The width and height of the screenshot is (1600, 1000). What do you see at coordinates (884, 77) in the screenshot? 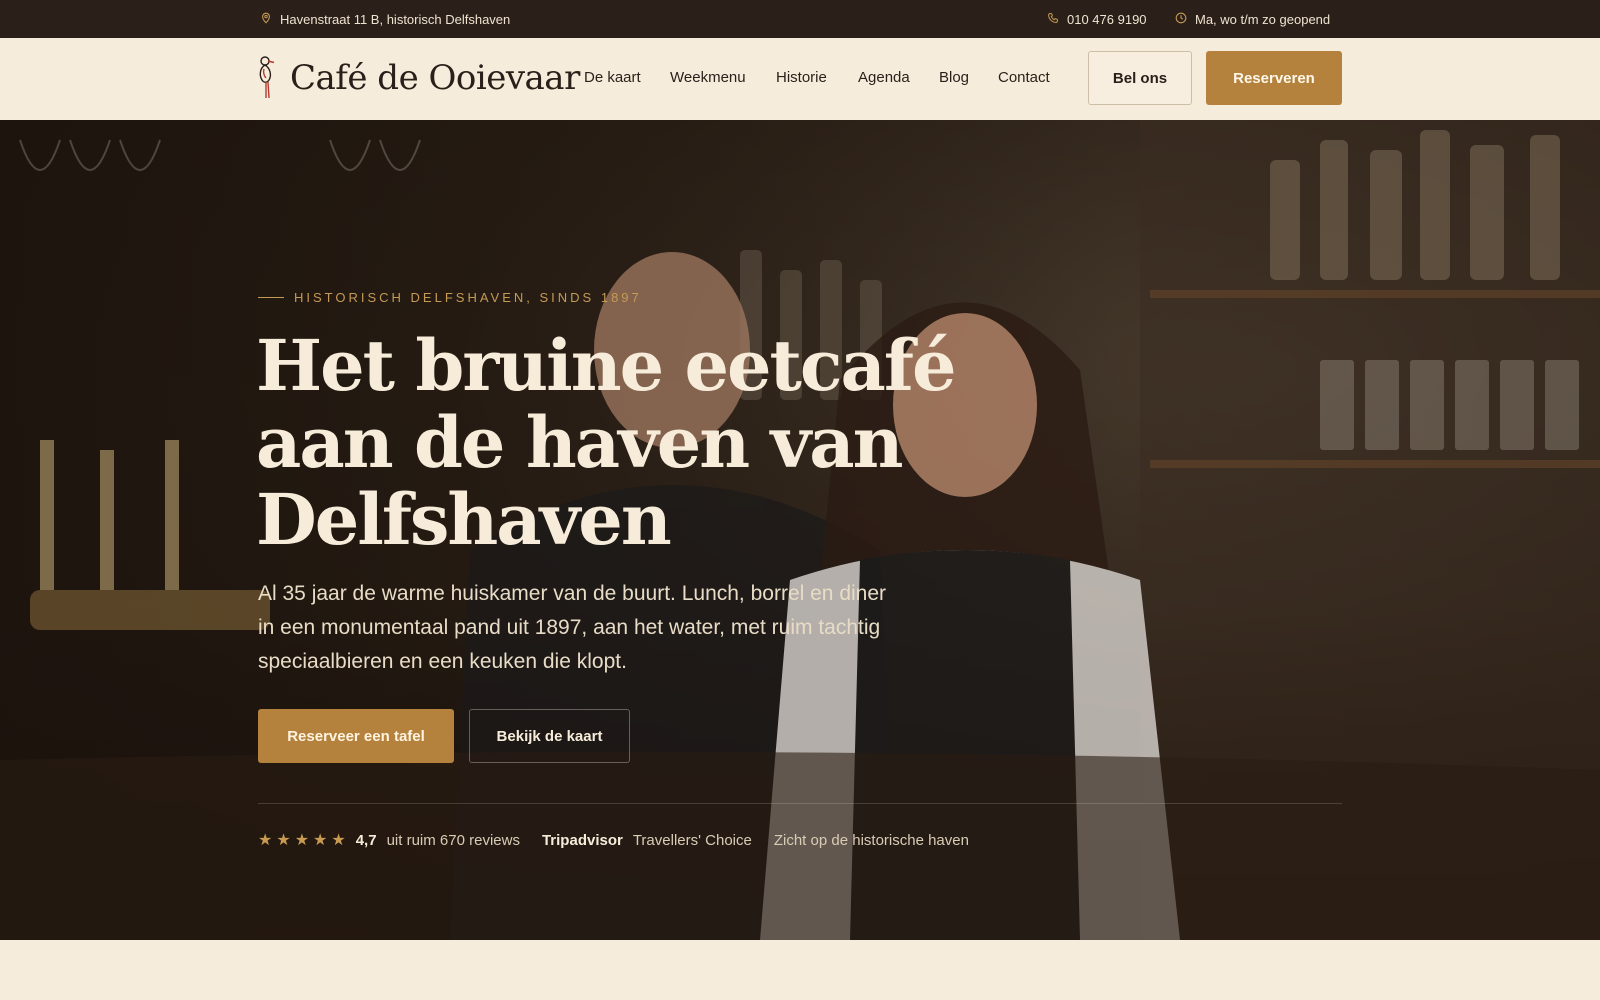
I see `nav-item-agenda: Agenda` at bounding box center [884, 77].